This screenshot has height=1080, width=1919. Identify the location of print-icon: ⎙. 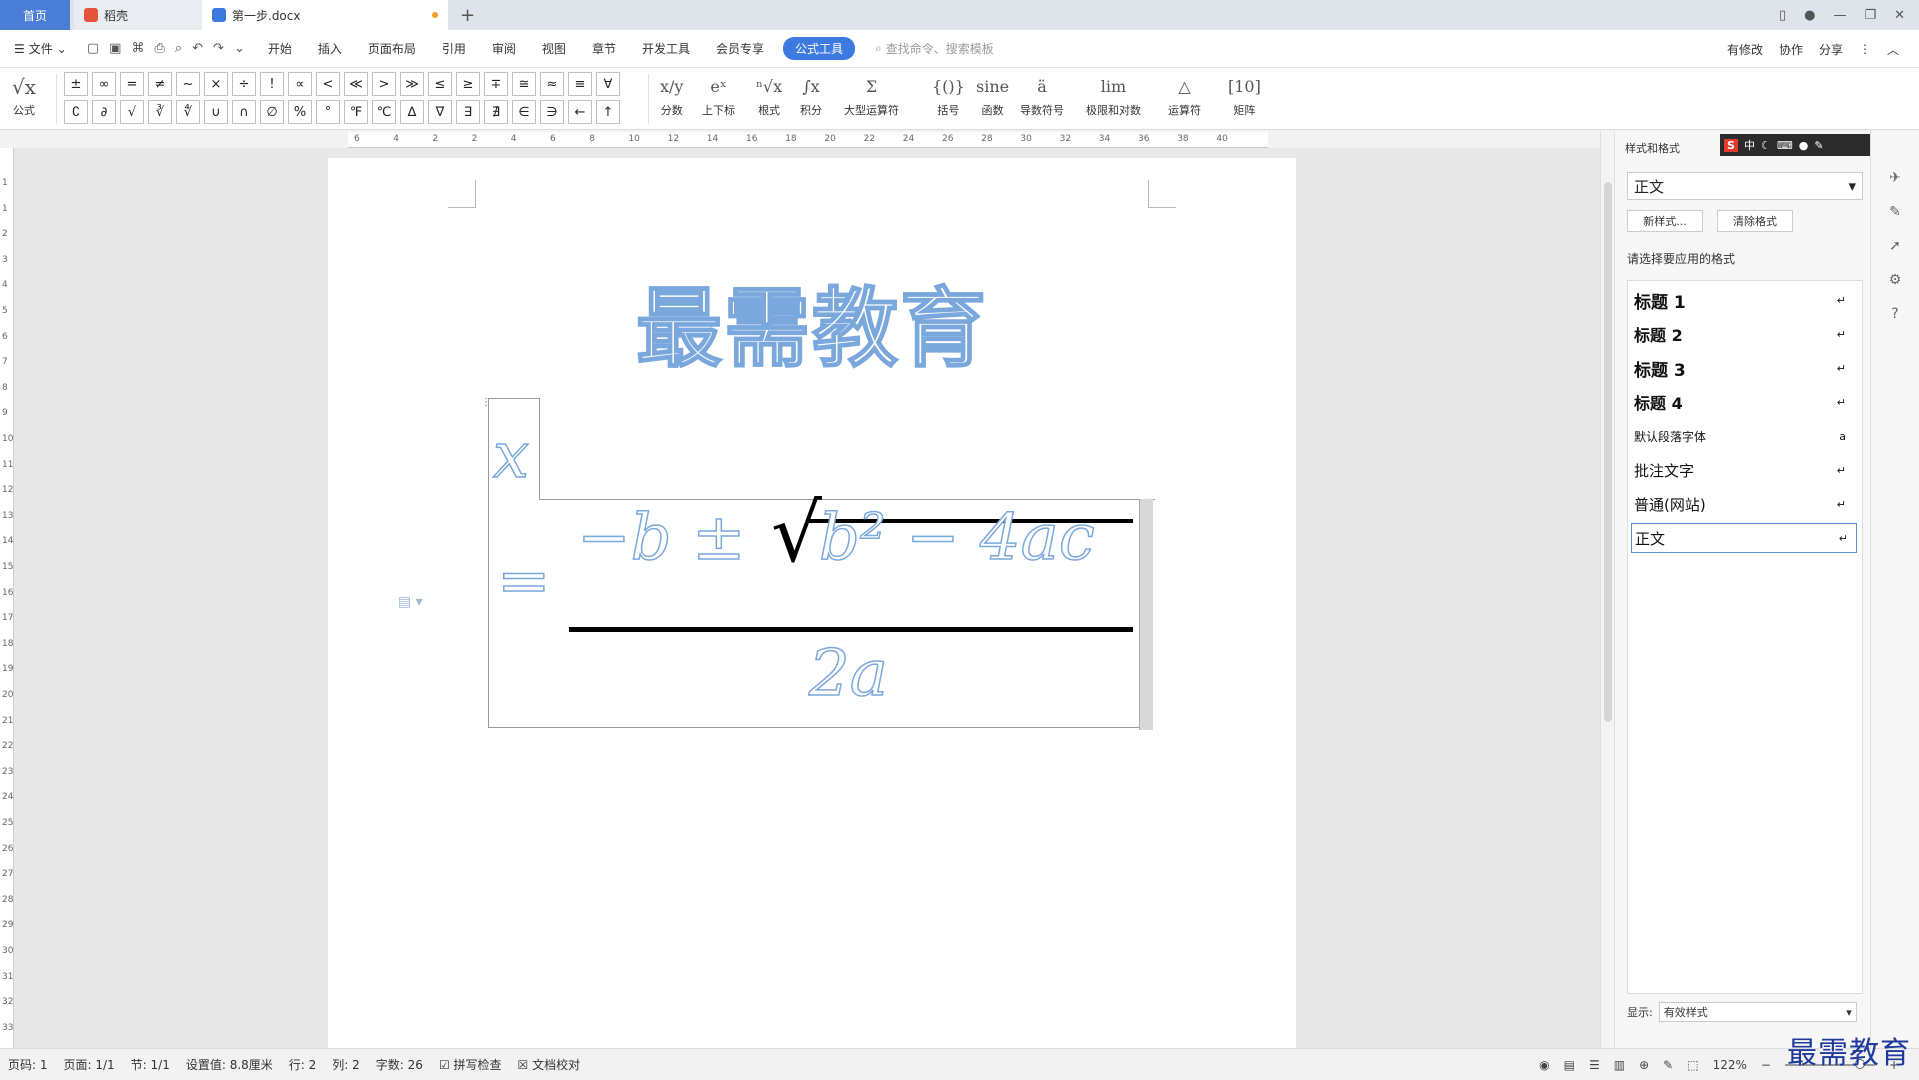
(159, 48).